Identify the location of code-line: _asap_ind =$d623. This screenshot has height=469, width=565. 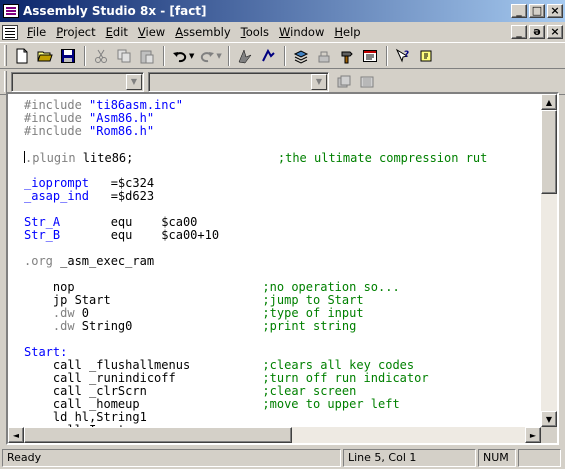
(89, 196).